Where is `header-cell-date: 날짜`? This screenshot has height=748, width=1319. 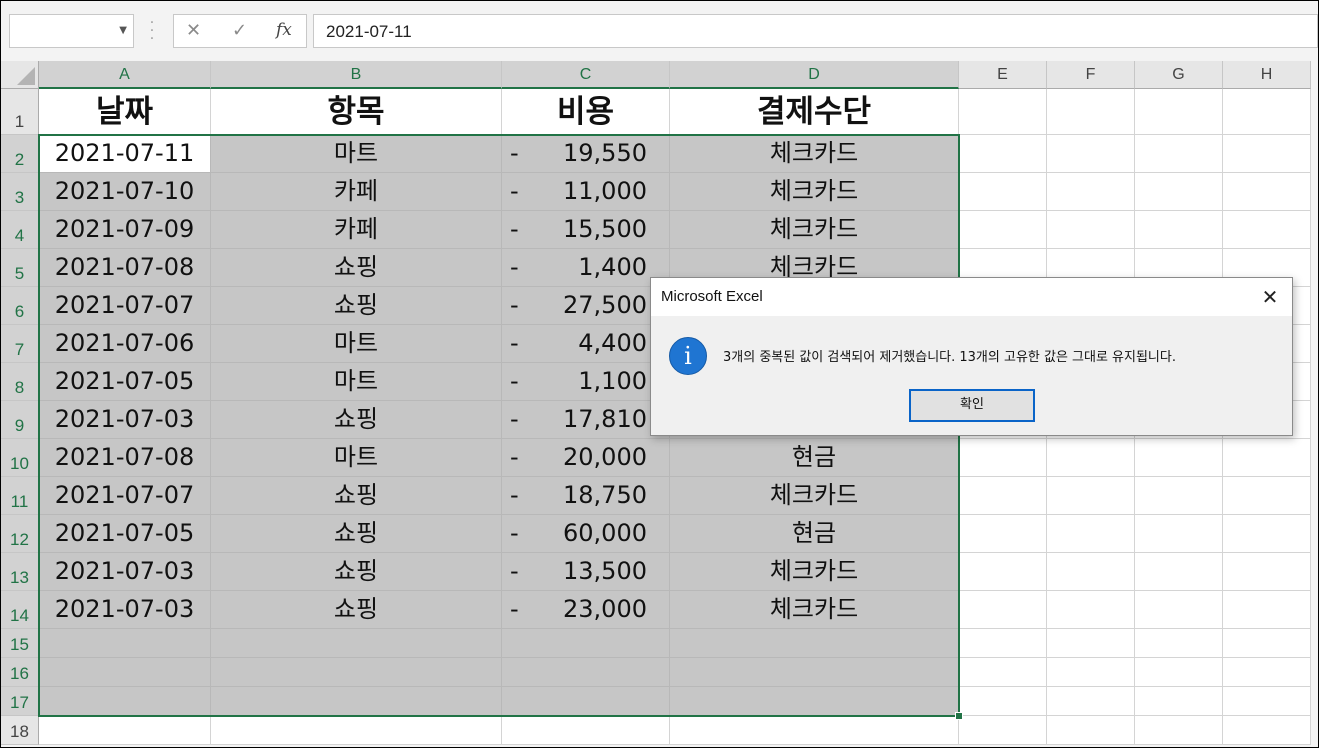 header-cell-date: 날짜 is located at coordinates (125, 112).